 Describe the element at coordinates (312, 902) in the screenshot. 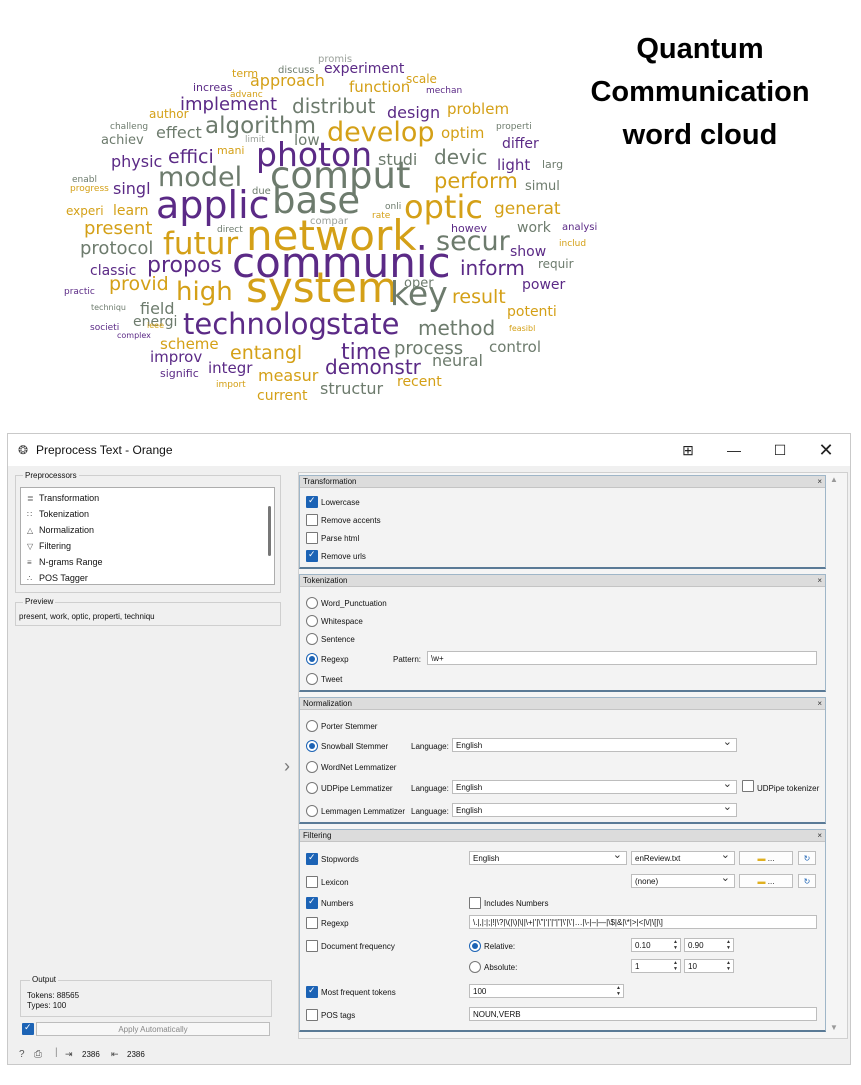

I see `numbers-checkbox` at that location.